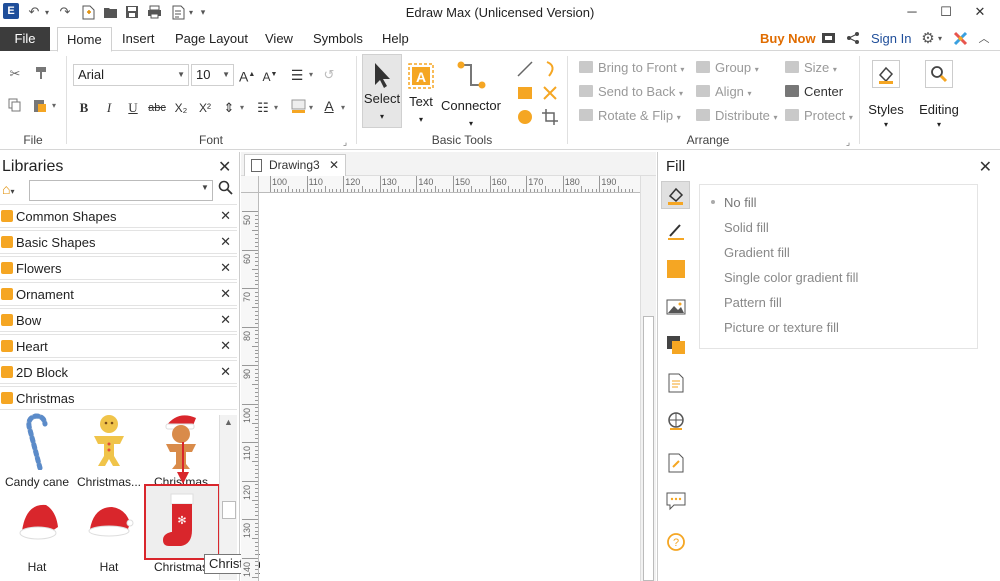 This screenshot has height=581, width=1000. Describe the element at coordinates (329, 106) in the screenshot. I see `font-color-button: A` at that location.